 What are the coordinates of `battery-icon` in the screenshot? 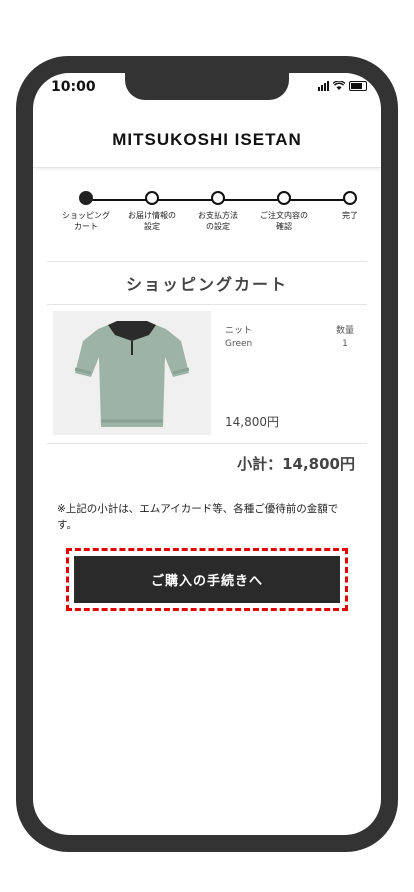 It's located at (358, 86).